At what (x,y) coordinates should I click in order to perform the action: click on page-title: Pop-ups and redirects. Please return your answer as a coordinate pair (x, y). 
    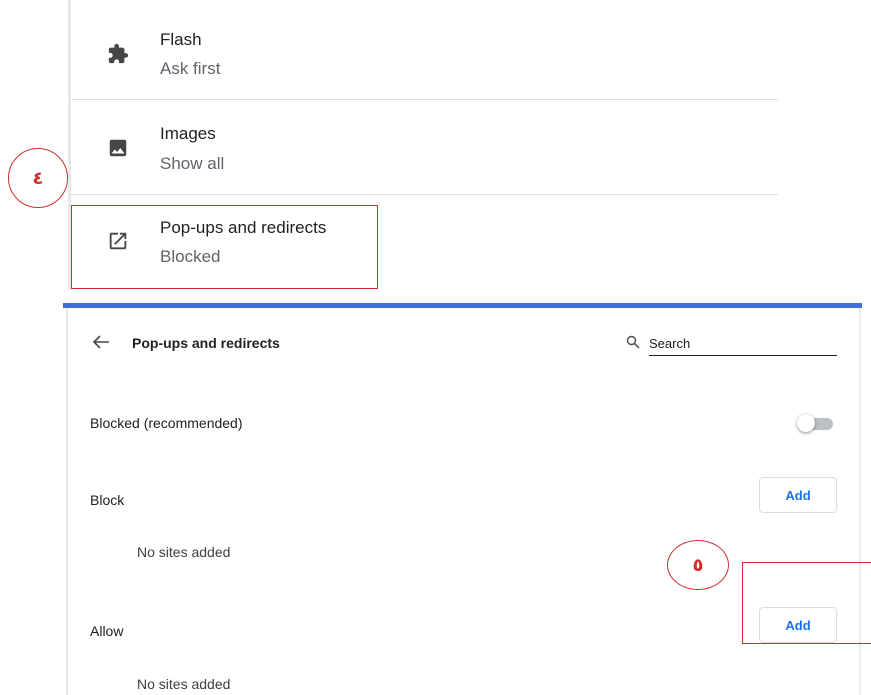
    Looking at the image, I should click on (206, 343).